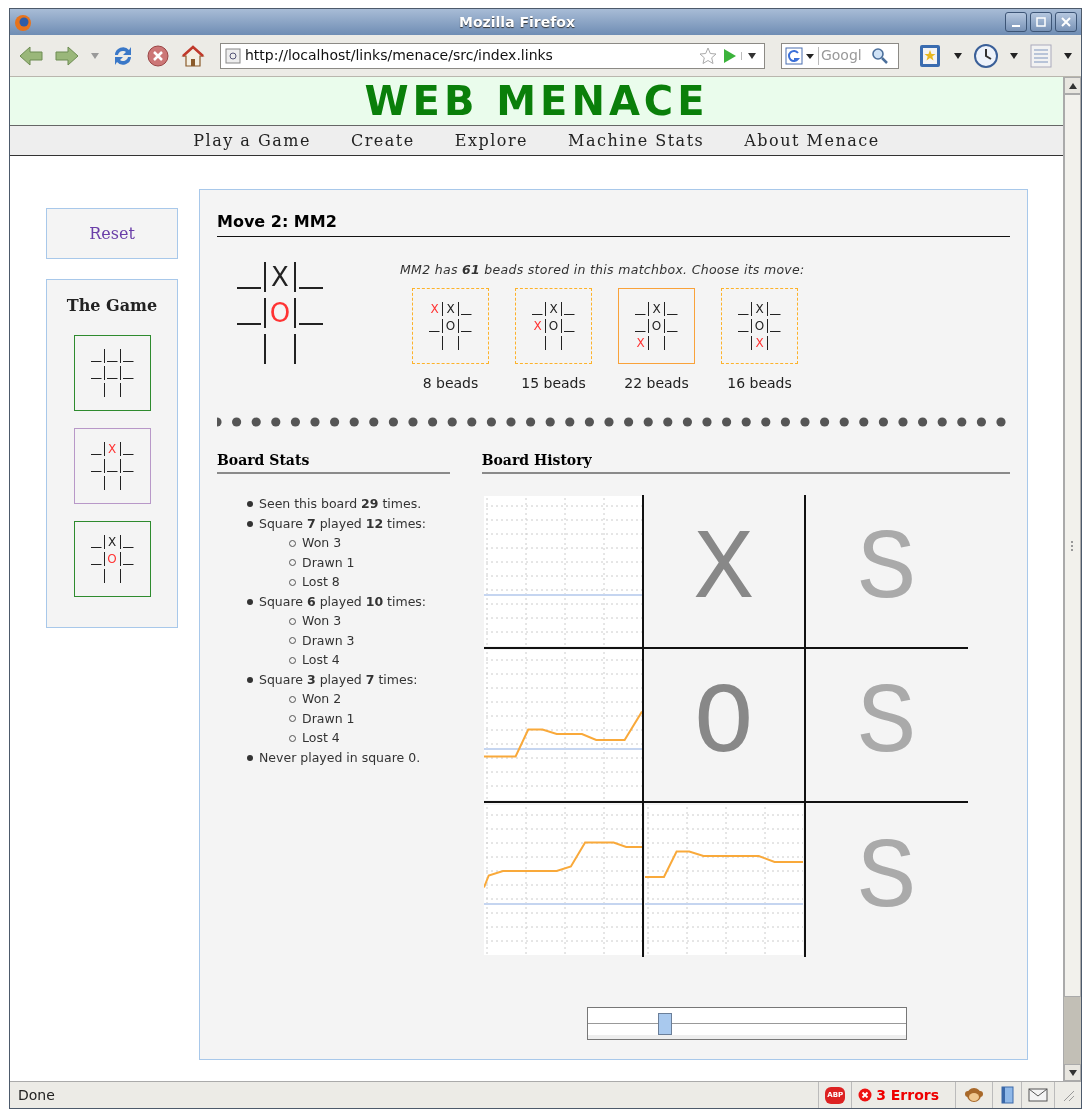  I want to click on scroll-down-icon, so click(1072, 1072).